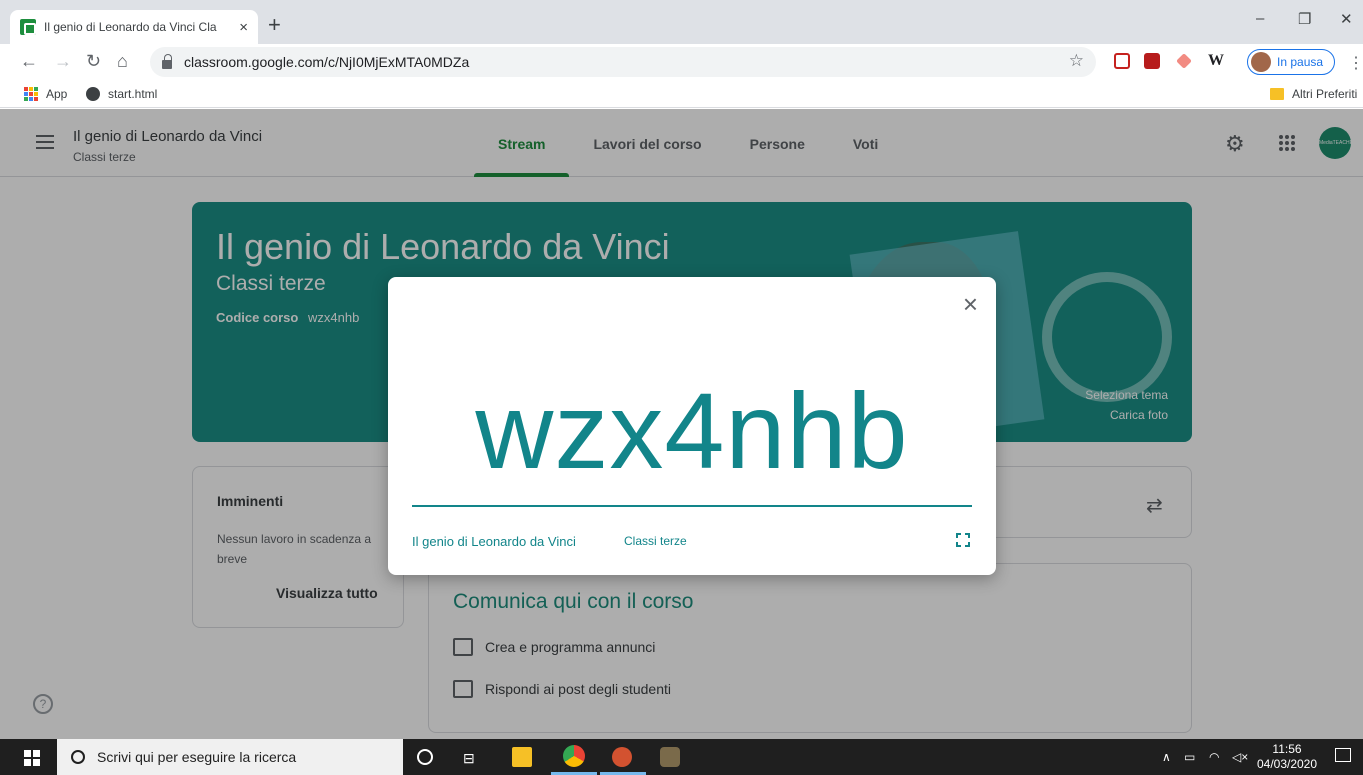 Image resolution: width=1363 pixels, height=775 pixels. Describe the element at coordinates (681, 94) in the screenshot. I see `bookmarks-bar: App start.html Altri Preferiti` at that location.